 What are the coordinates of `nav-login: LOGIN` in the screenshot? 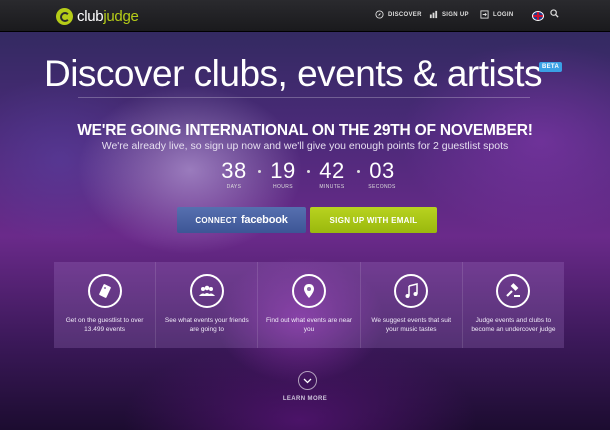 It's located at (497, 14).